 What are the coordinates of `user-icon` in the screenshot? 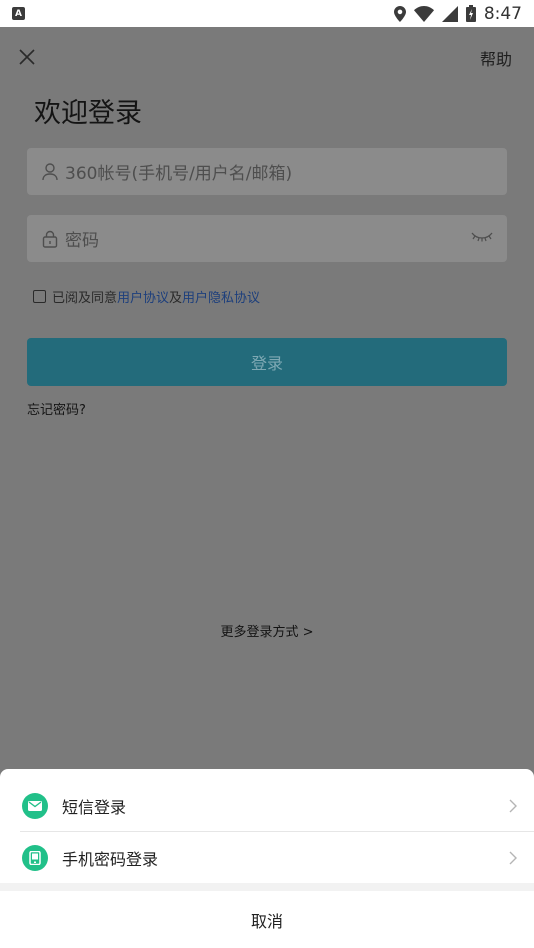 It's located at (50, 171).